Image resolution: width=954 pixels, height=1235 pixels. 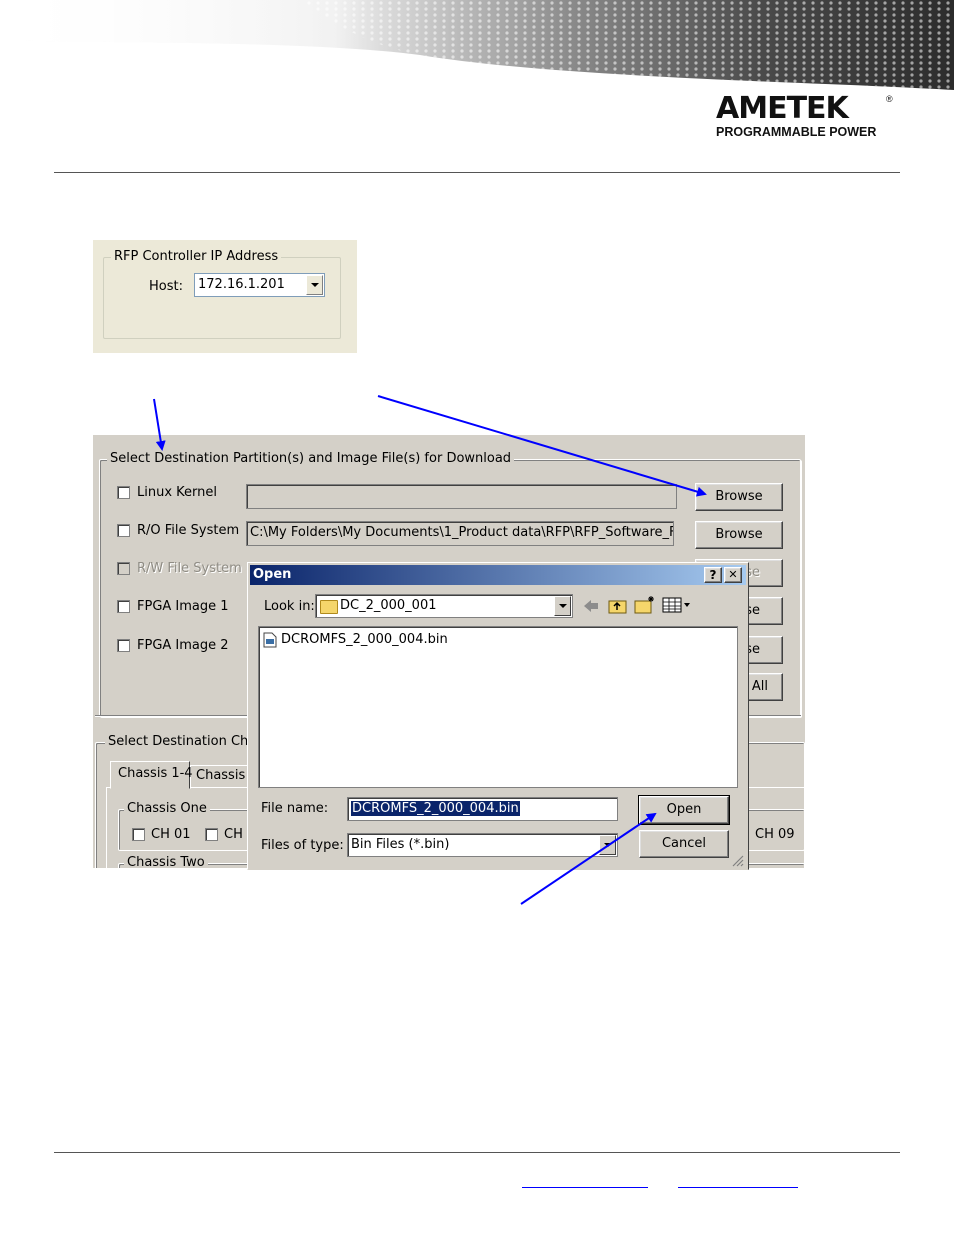 I want to click on arrow-to-open-button, so click(x=588, y=858).